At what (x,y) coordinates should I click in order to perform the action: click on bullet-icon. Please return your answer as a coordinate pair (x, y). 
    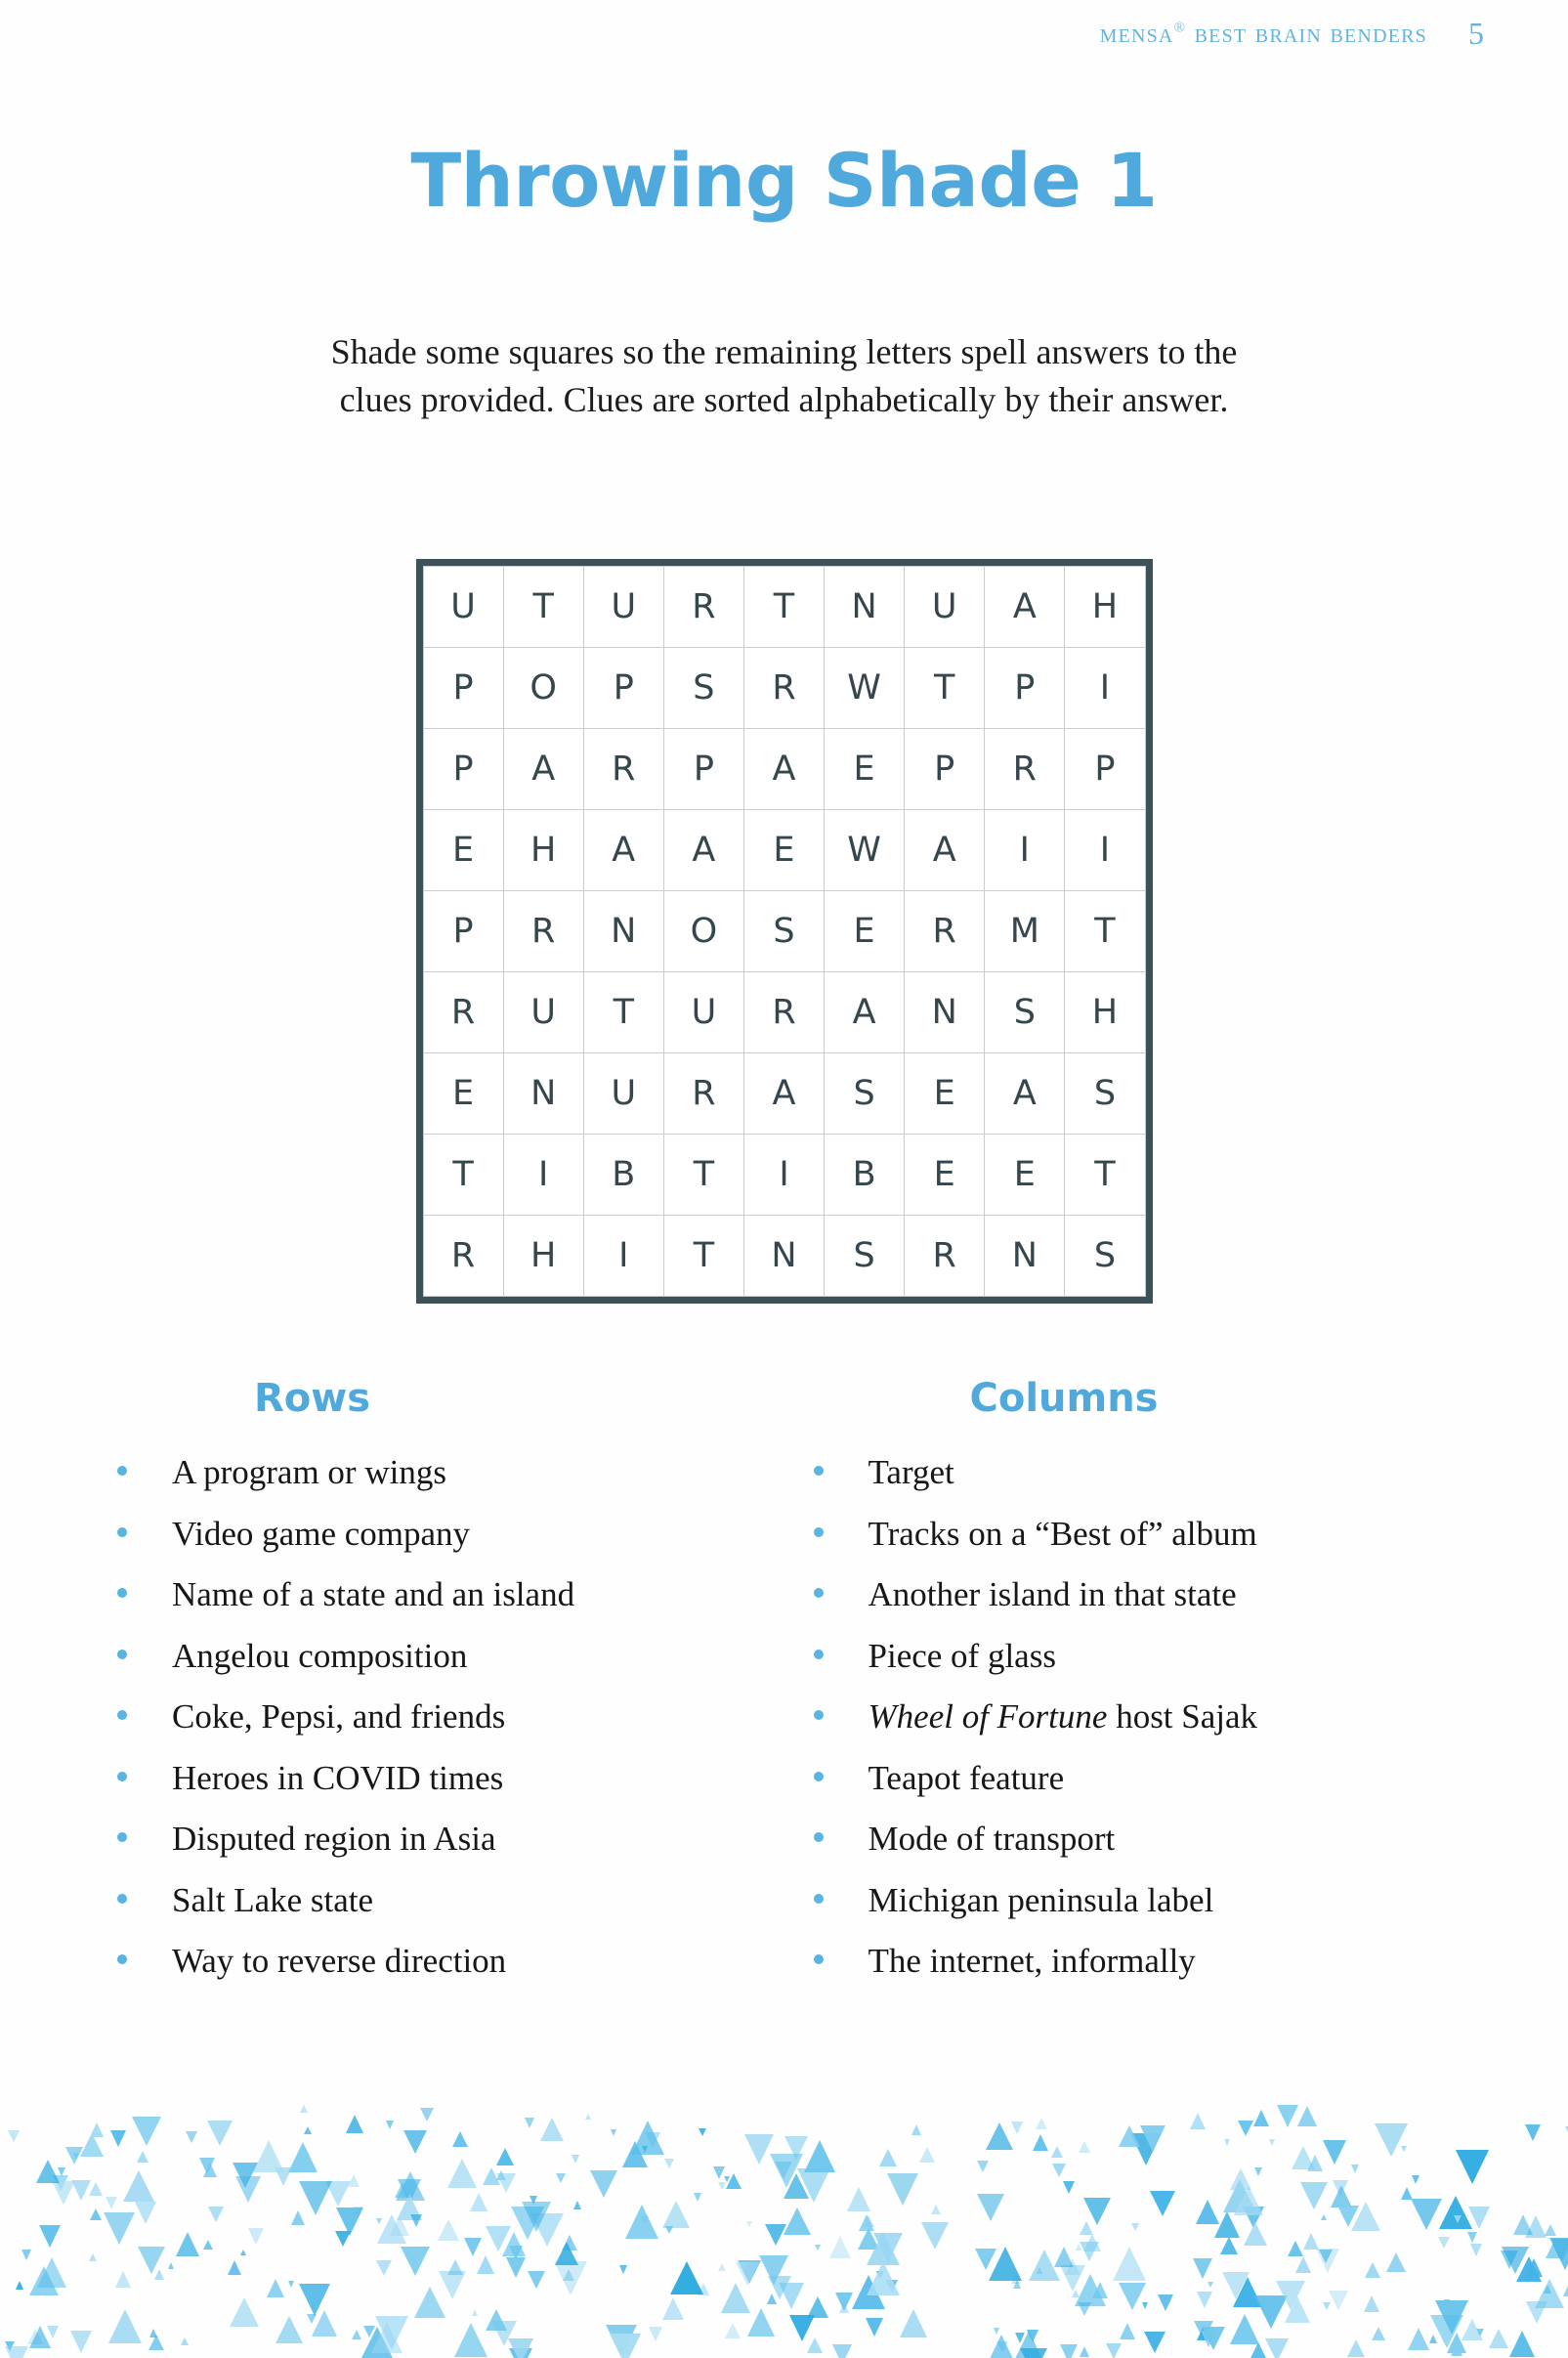
    Looking at the image, I should click on (122, 1593).